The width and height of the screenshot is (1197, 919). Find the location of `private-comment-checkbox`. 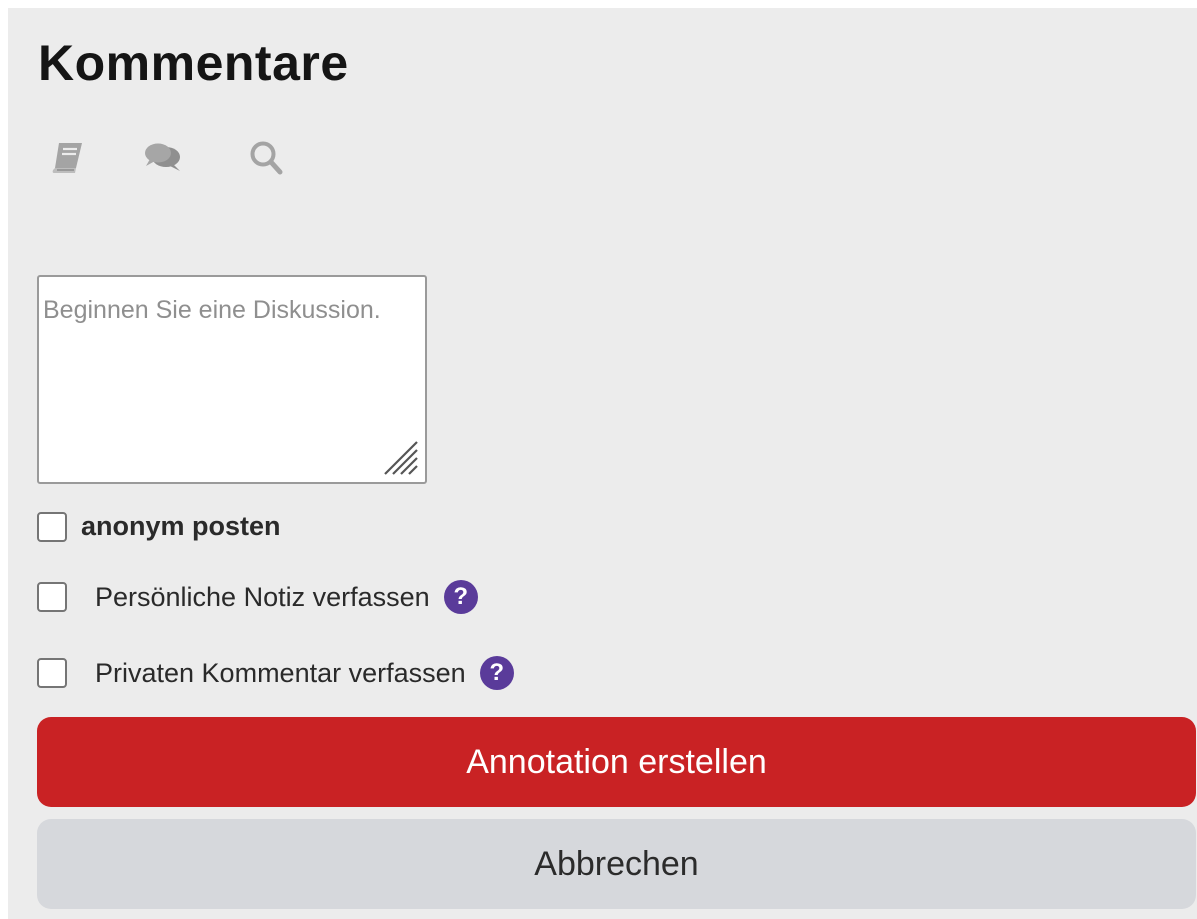

private-comment-checkbox is located at coordinates (52, 673).